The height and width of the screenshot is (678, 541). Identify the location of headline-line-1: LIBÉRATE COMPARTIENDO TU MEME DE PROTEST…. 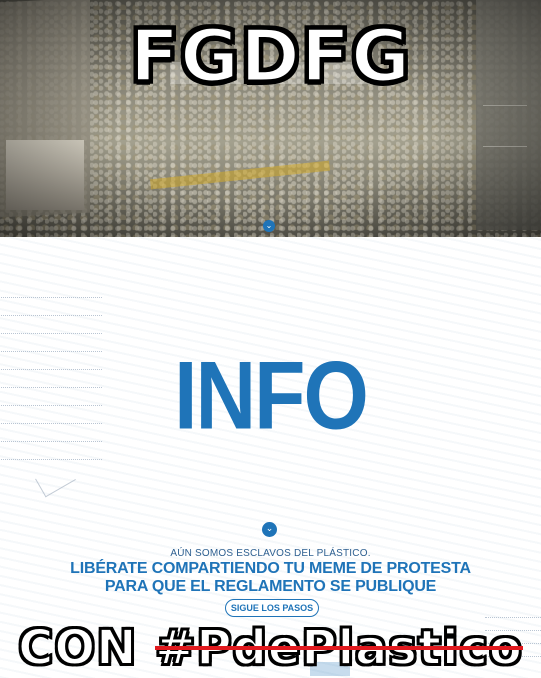
(270, 568).